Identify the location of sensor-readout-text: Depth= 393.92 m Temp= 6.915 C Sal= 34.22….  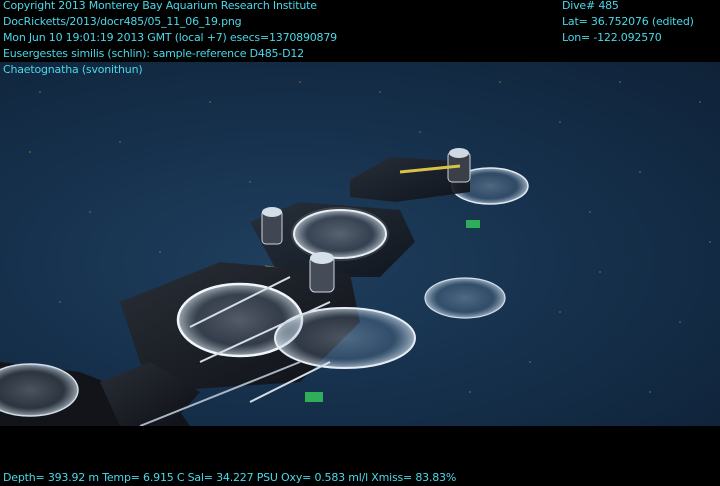
(230, 477).